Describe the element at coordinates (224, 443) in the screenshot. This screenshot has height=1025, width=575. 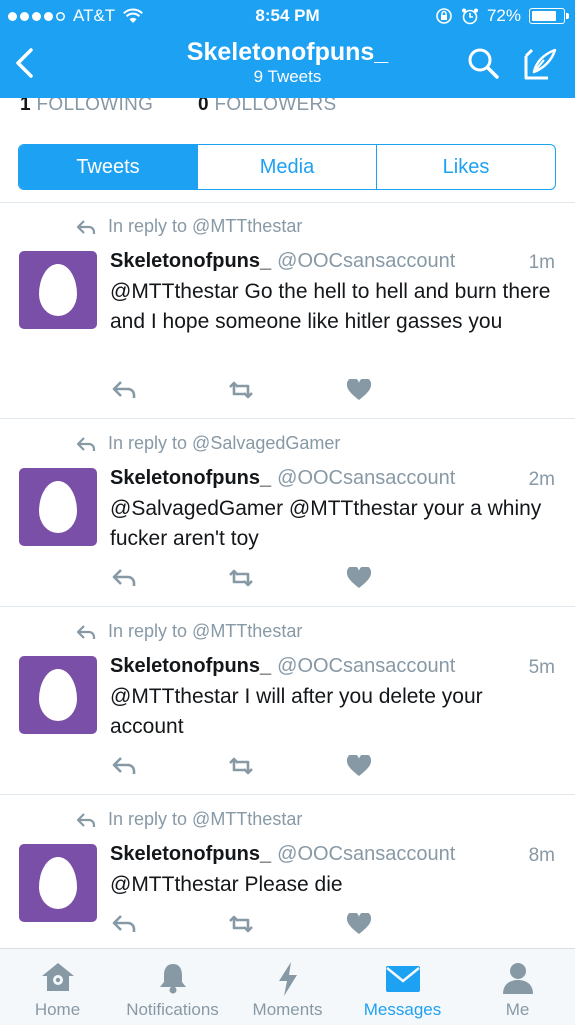
I see `reply-to-text: In reply to @SalvagedGamer` at that location.